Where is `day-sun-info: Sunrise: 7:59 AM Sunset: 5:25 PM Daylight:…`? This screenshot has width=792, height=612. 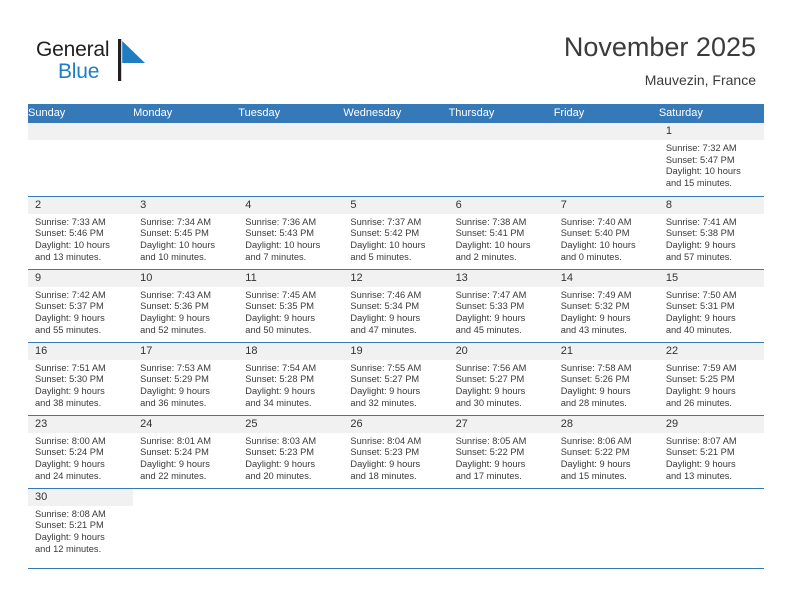 day-sun-info: Sunrise: 7:59 AM Sunset: 5:25 PM Daylight:… is located at coordinates (711, 385).